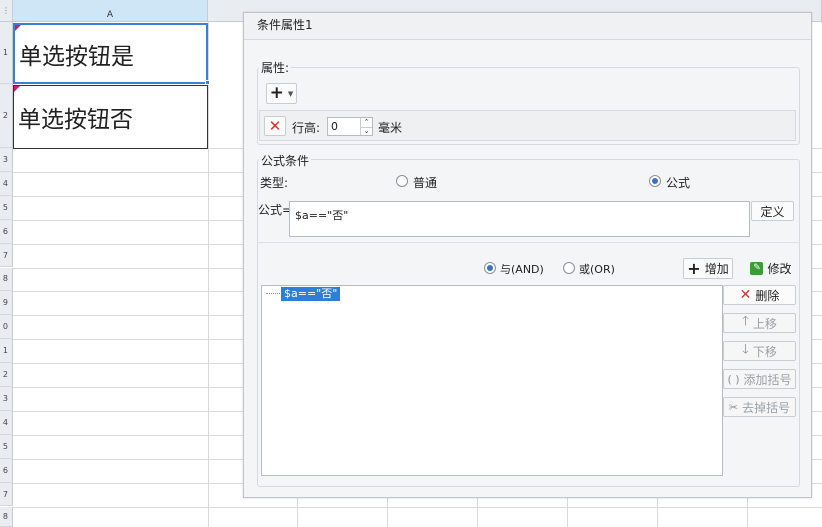  I want to click on radio-normal-label: 普通, so click(425, 183).